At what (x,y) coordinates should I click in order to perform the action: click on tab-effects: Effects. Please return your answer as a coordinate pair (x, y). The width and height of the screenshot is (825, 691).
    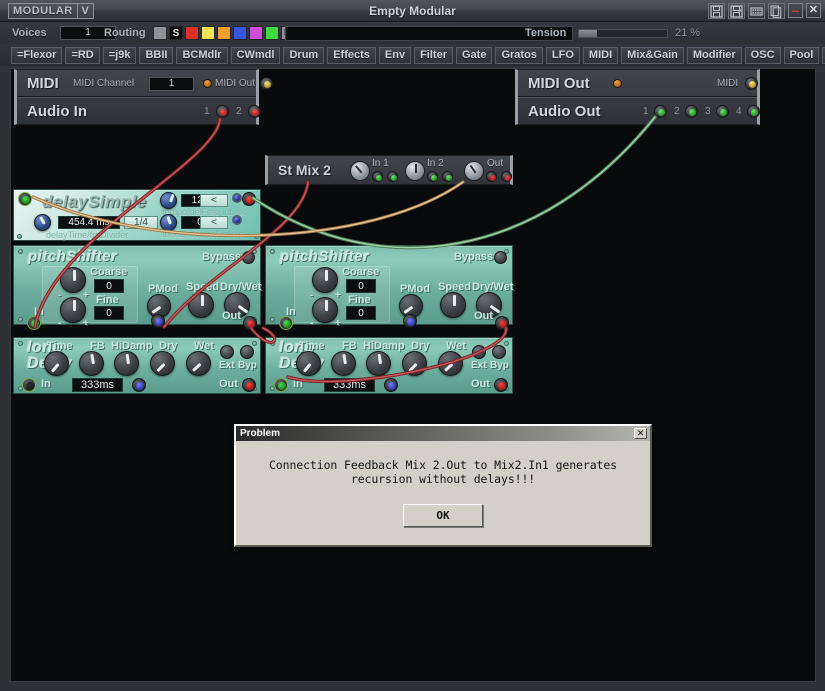
    Looking at the image, I should click on (351, 55).